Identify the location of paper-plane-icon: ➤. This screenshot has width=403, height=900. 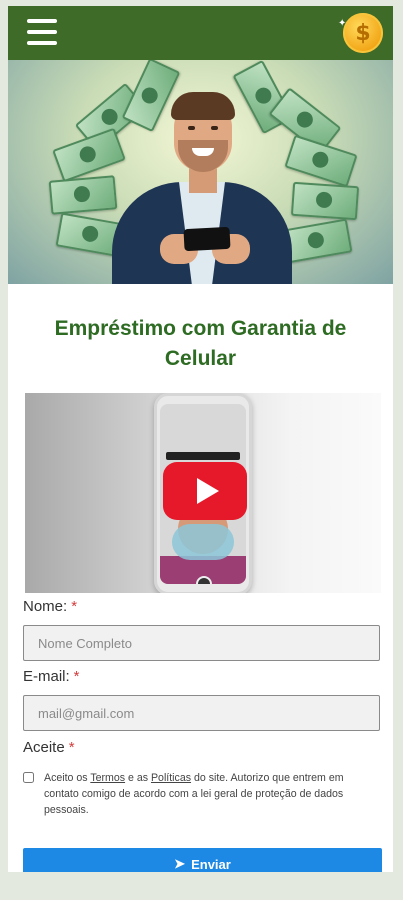
(180, 863).